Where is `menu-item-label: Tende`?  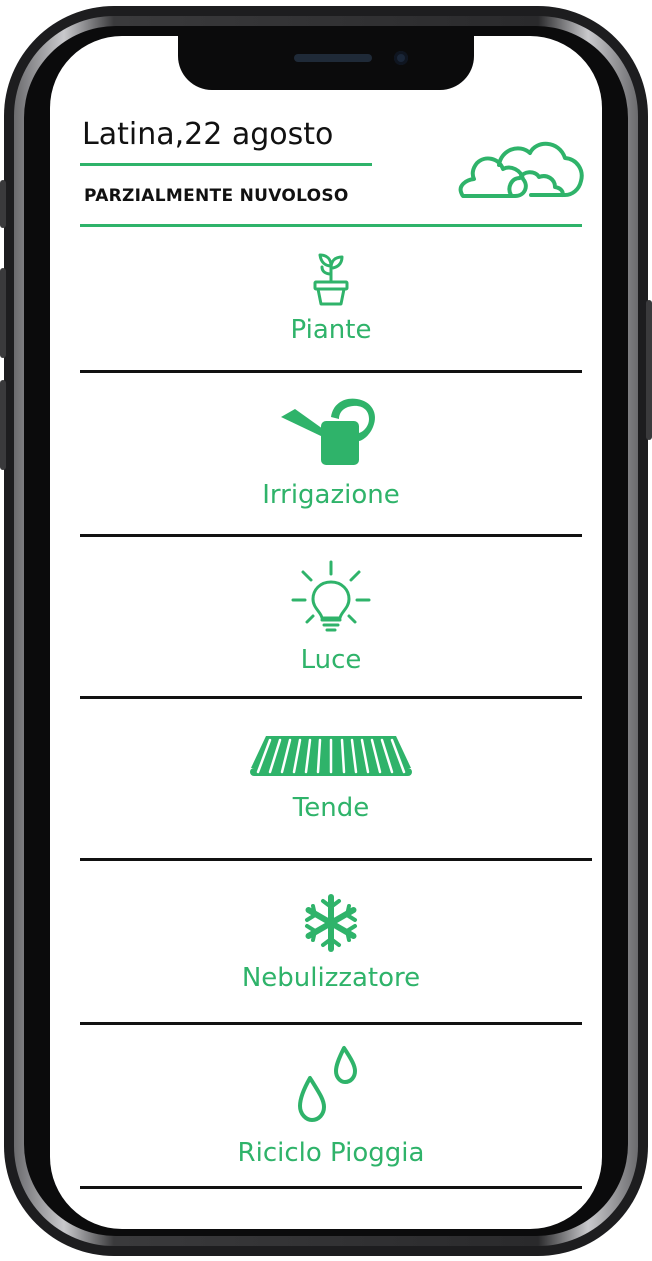 menu-item-label: Tende is located at coordinates (331, 808).